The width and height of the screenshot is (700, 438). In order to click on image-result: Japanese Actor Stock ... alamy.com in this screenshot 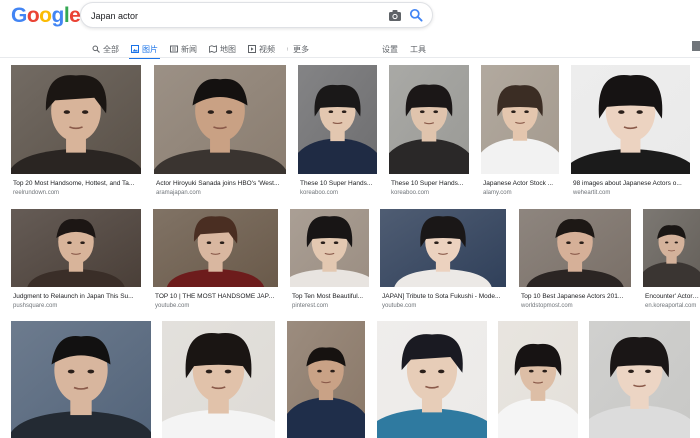, I will do `click(520, 134)`.